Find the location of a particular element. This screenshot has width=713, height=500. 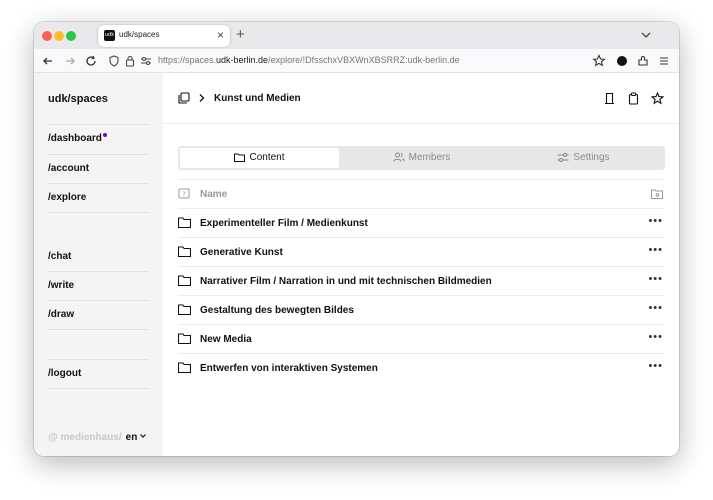

minimize-window-button is located at coordinates (59, 36).